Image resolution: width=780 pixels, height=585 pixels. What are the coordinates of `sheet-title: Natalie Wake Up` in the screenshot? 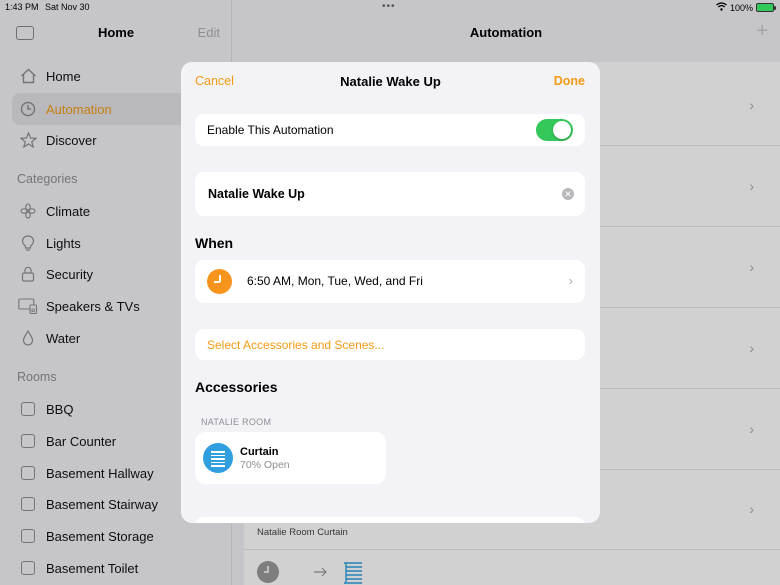 It's located at (390, 81).